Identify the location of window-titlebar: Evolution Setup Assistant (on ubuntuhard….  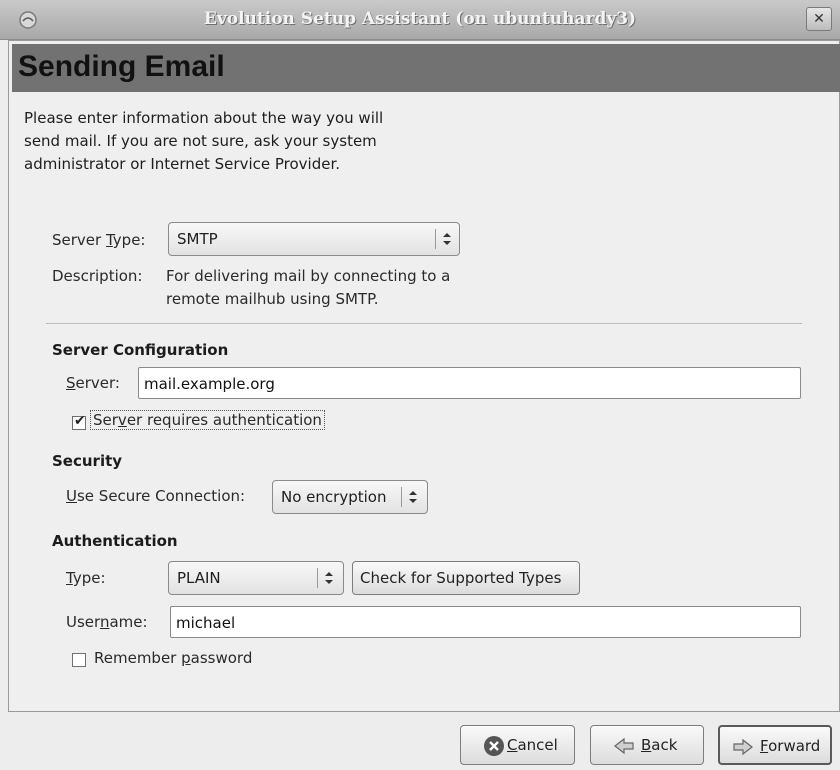
(420, 20).